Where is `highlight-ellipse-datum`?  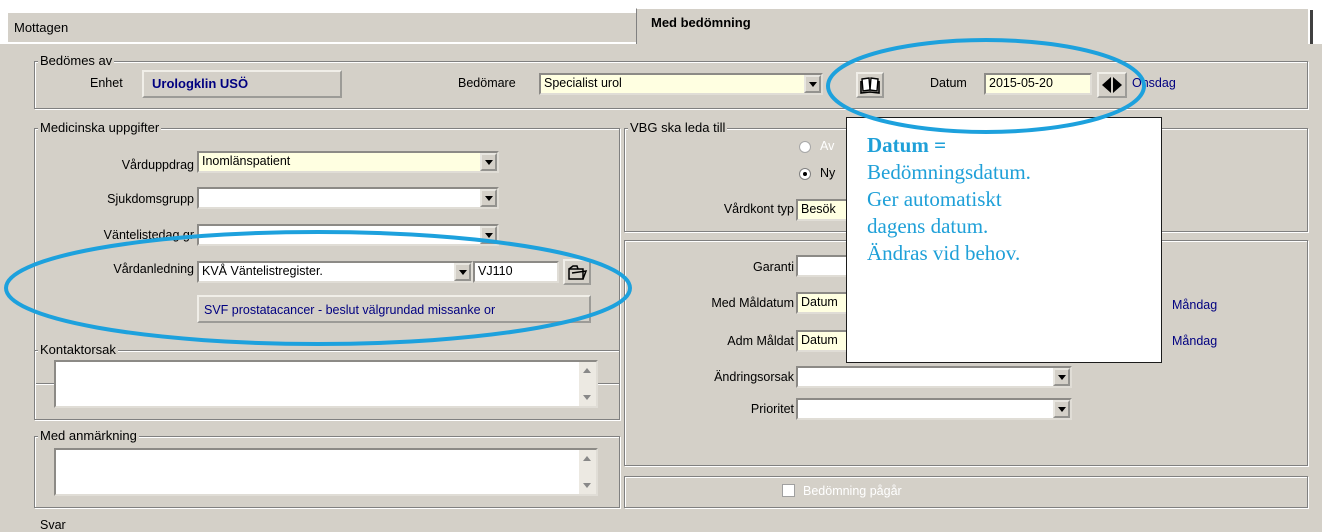 highlight-ellipse-datum is located at coordinates (986, 86).